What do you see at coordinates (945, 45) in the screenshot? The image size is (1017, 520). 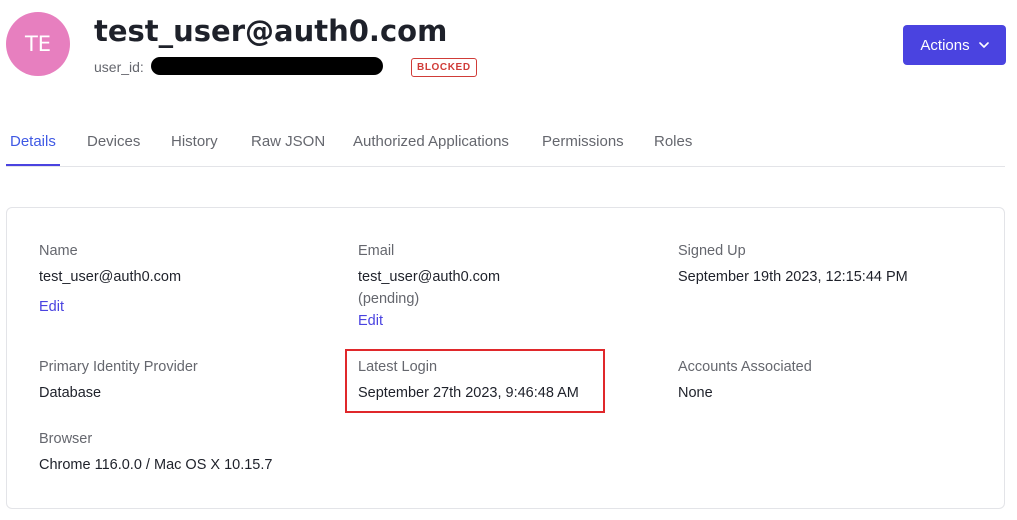 I see `actions-button-label: Actions` at bounding box center [945, 45].